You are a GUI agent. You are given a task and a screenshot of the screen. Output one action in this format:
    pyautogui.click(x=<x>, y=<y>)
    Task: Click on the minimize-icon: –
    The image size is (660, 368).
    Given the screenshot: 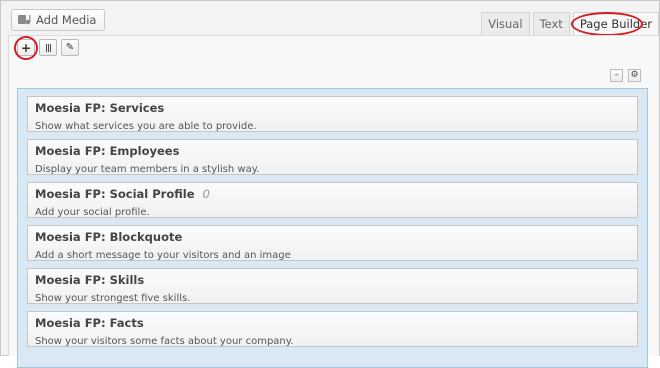 What is the action you would take?
    pyautogui.click(x=616, y=75)
    